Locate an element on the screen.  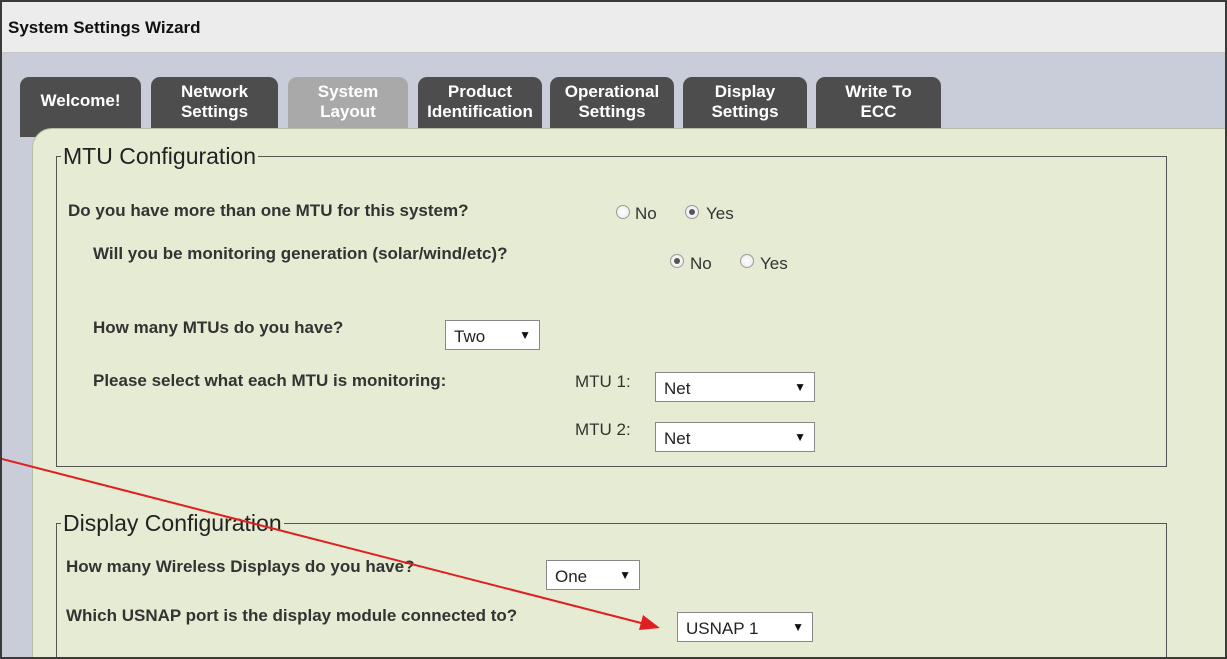
usnap-port-value: USNAP 1 is located at coordinates (722, 628).